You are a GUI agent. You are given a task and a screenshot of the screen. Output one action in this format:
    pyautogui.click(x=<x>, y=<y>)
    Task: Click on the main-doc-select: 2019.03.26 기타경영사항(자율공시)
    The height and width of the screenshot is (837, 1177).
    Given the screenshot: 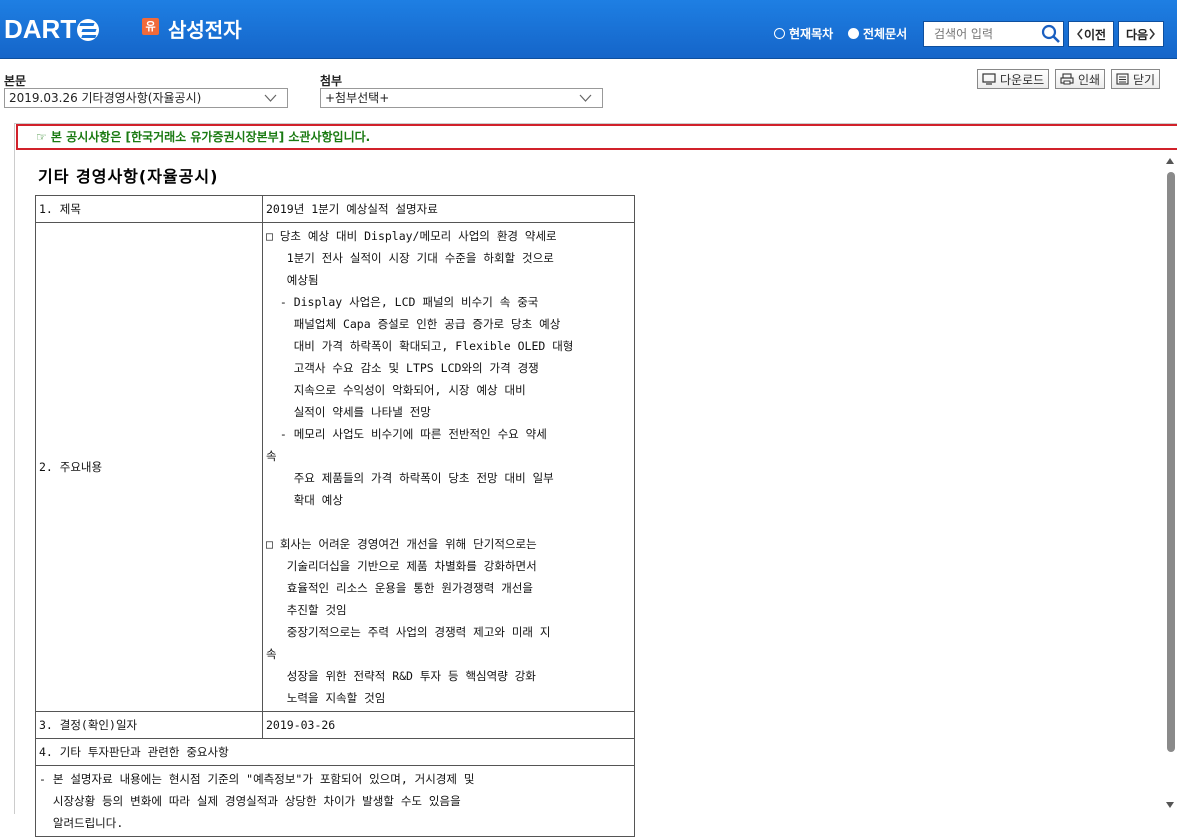 What is the action you would take?
    pyautogui.click(x=146, y=98)
    